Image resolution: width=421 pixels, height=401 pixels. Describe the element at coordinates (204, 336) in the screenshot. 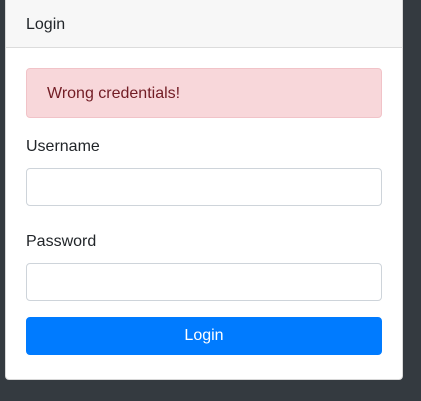

I see `login-button: Login` at that location.